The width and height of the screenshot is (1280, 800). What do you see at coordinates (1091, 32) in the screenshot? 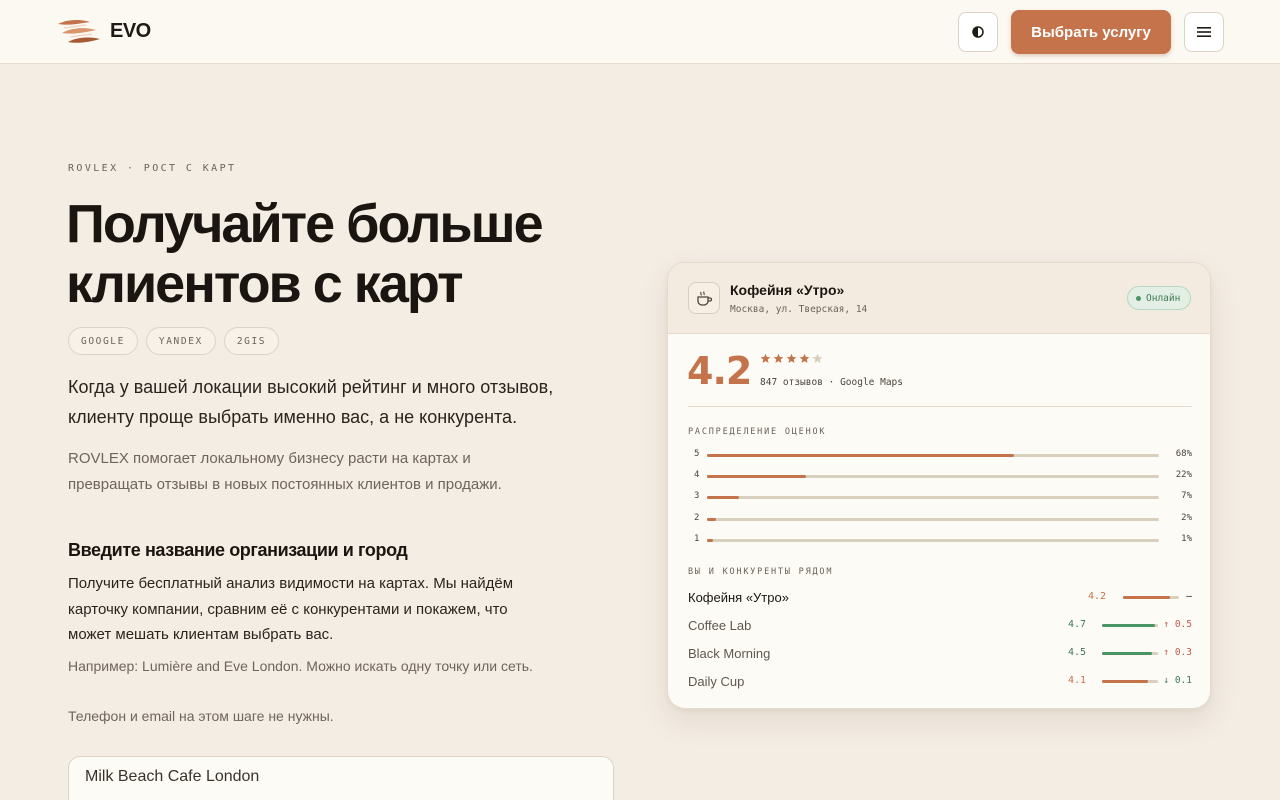
I see `choose-service-button: Выбрать услугу` at bounding box center [1091, 32].